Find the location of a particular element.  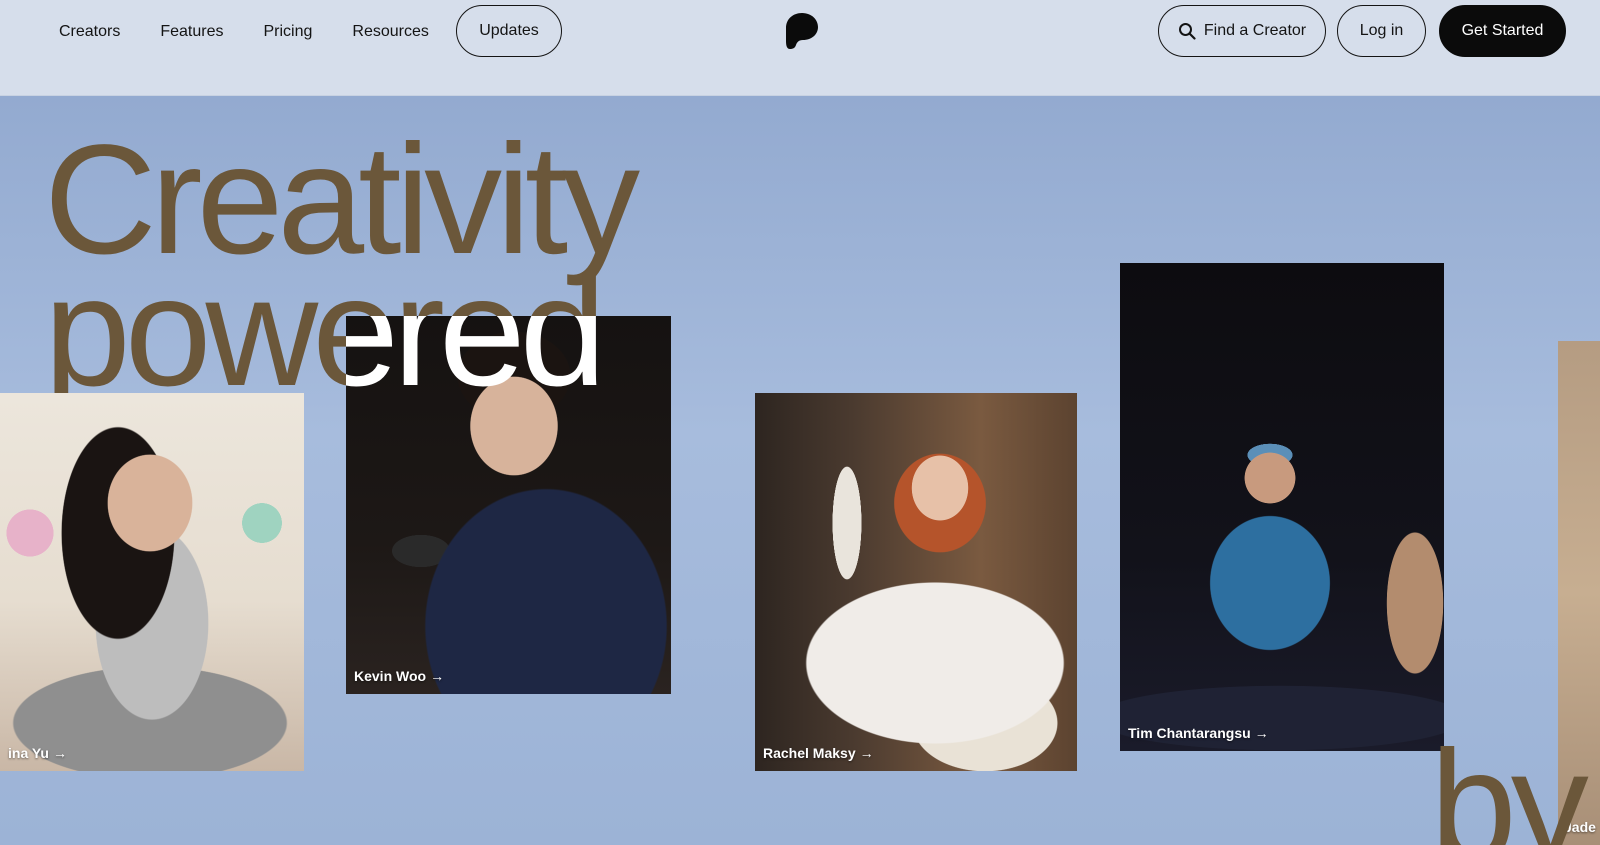

find-creator-button: Find a Creator is located at coordinates (1242, 31).